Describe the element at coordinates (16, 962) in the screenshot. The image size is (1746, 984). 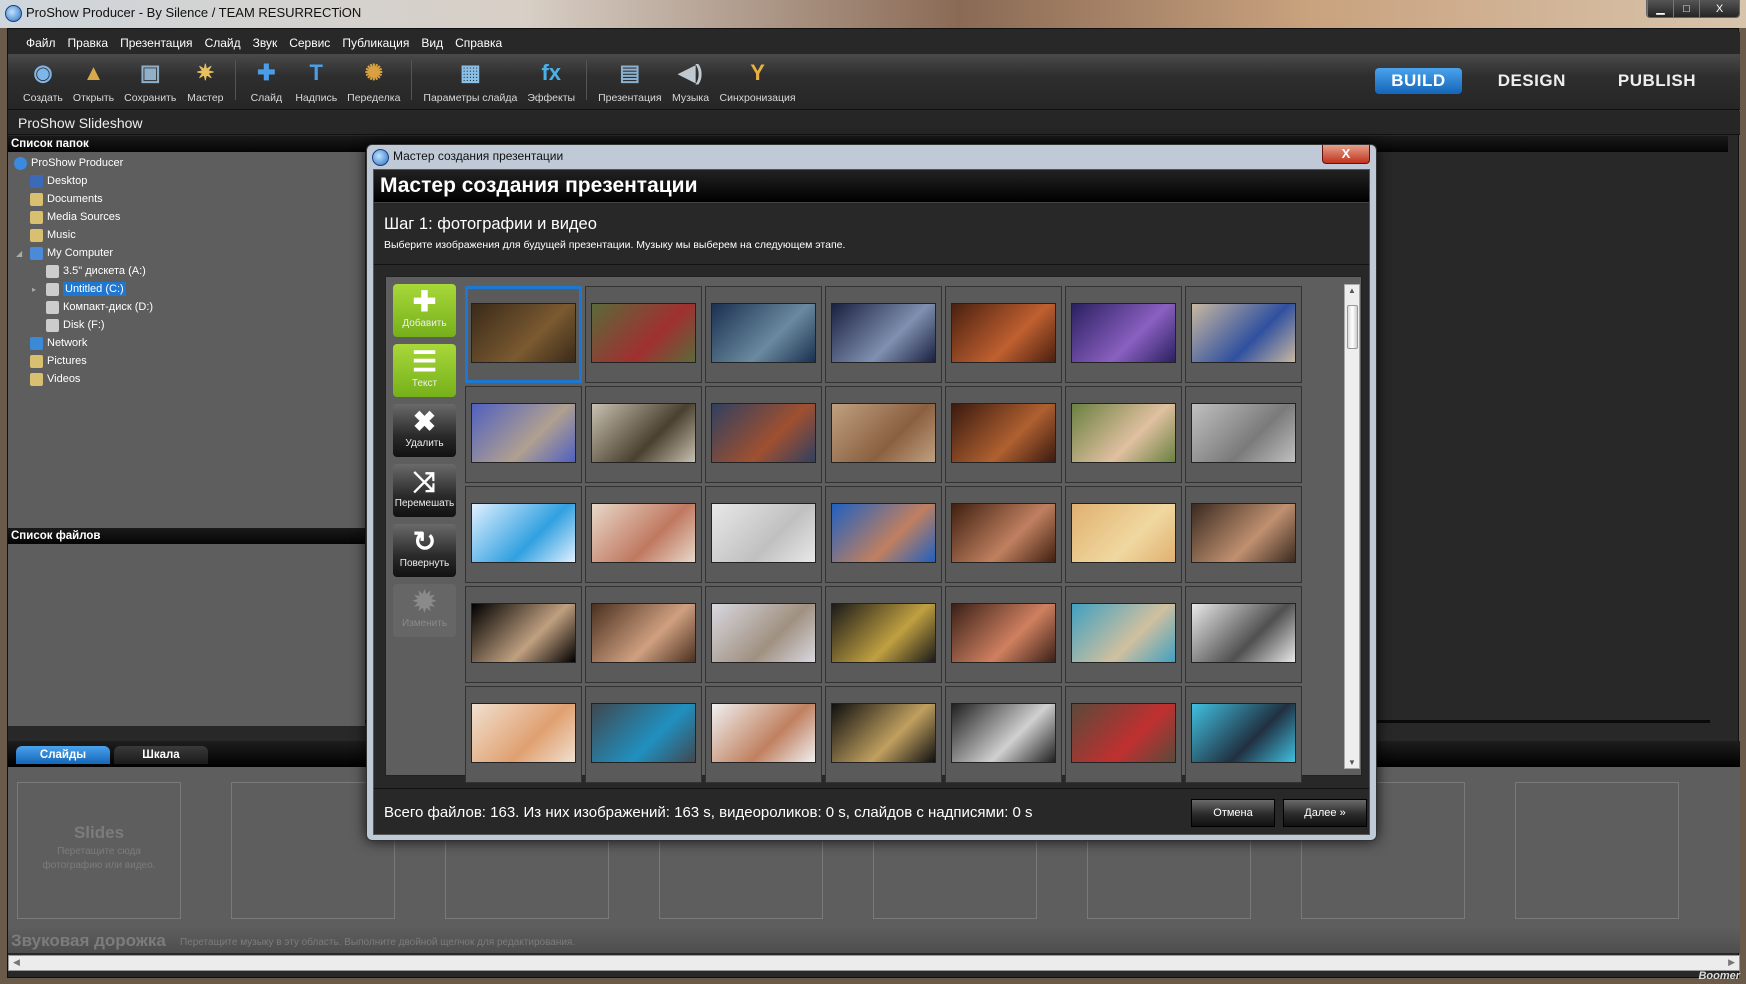
I see `scroll-left-icon: ◀` at that location.